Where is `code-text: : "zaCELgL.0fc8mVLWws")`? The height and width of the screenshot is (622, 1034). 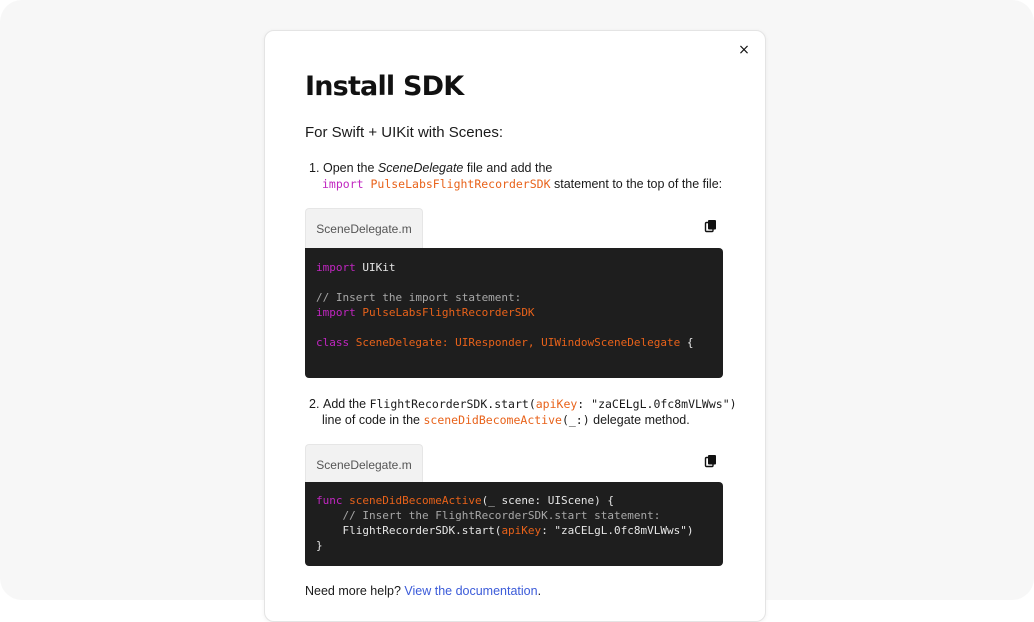
code-text: : "zaCELgL.0fc8mVLWws") is located at coordinates (617, 530).